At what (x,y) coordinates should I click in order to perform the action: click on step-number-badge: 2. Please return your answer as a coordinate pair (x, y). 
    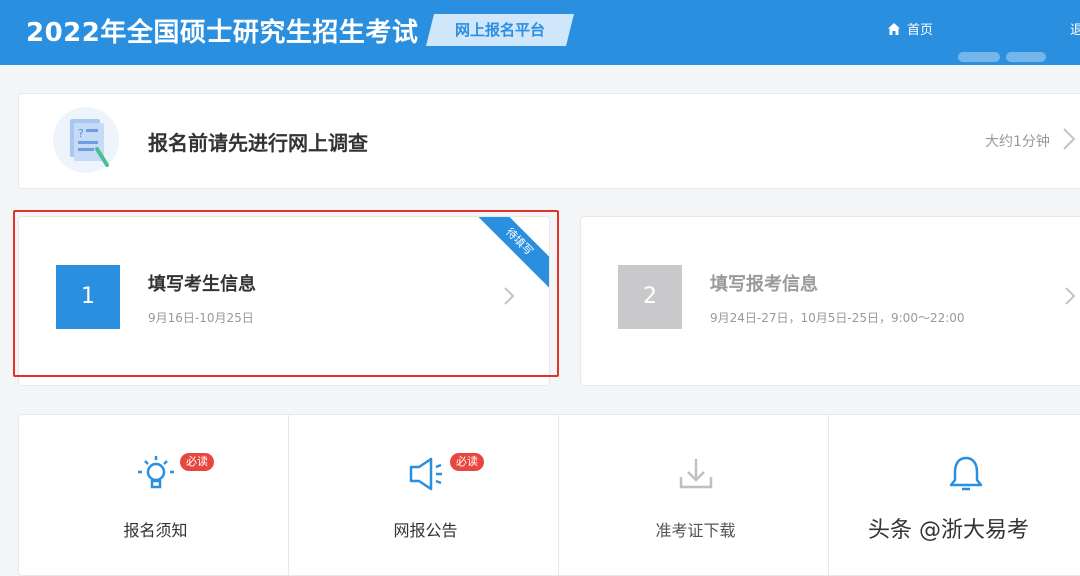
    Looking at the image, I should click on (650, 297).